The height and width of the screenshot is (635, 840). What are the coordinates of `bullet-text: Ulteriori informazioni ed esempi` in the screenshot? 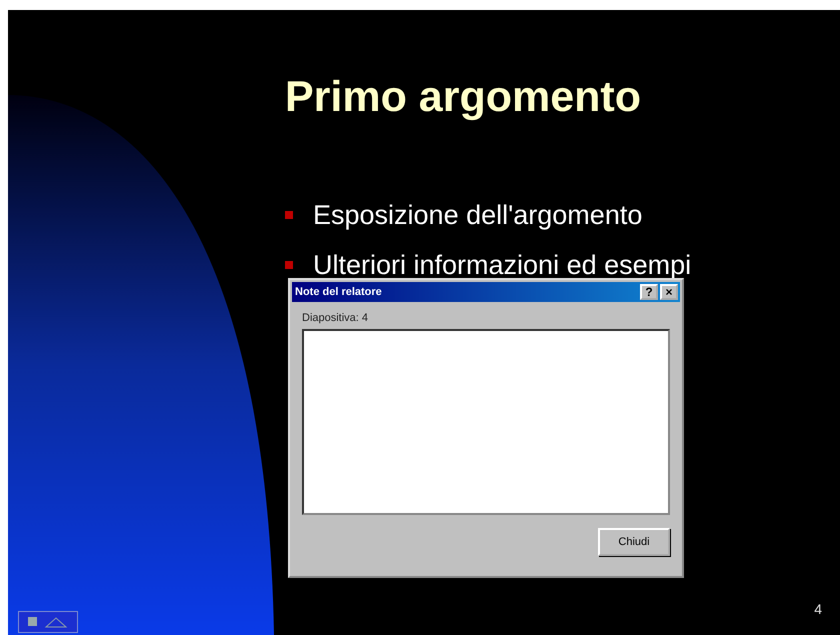 It's located at (502, 265).